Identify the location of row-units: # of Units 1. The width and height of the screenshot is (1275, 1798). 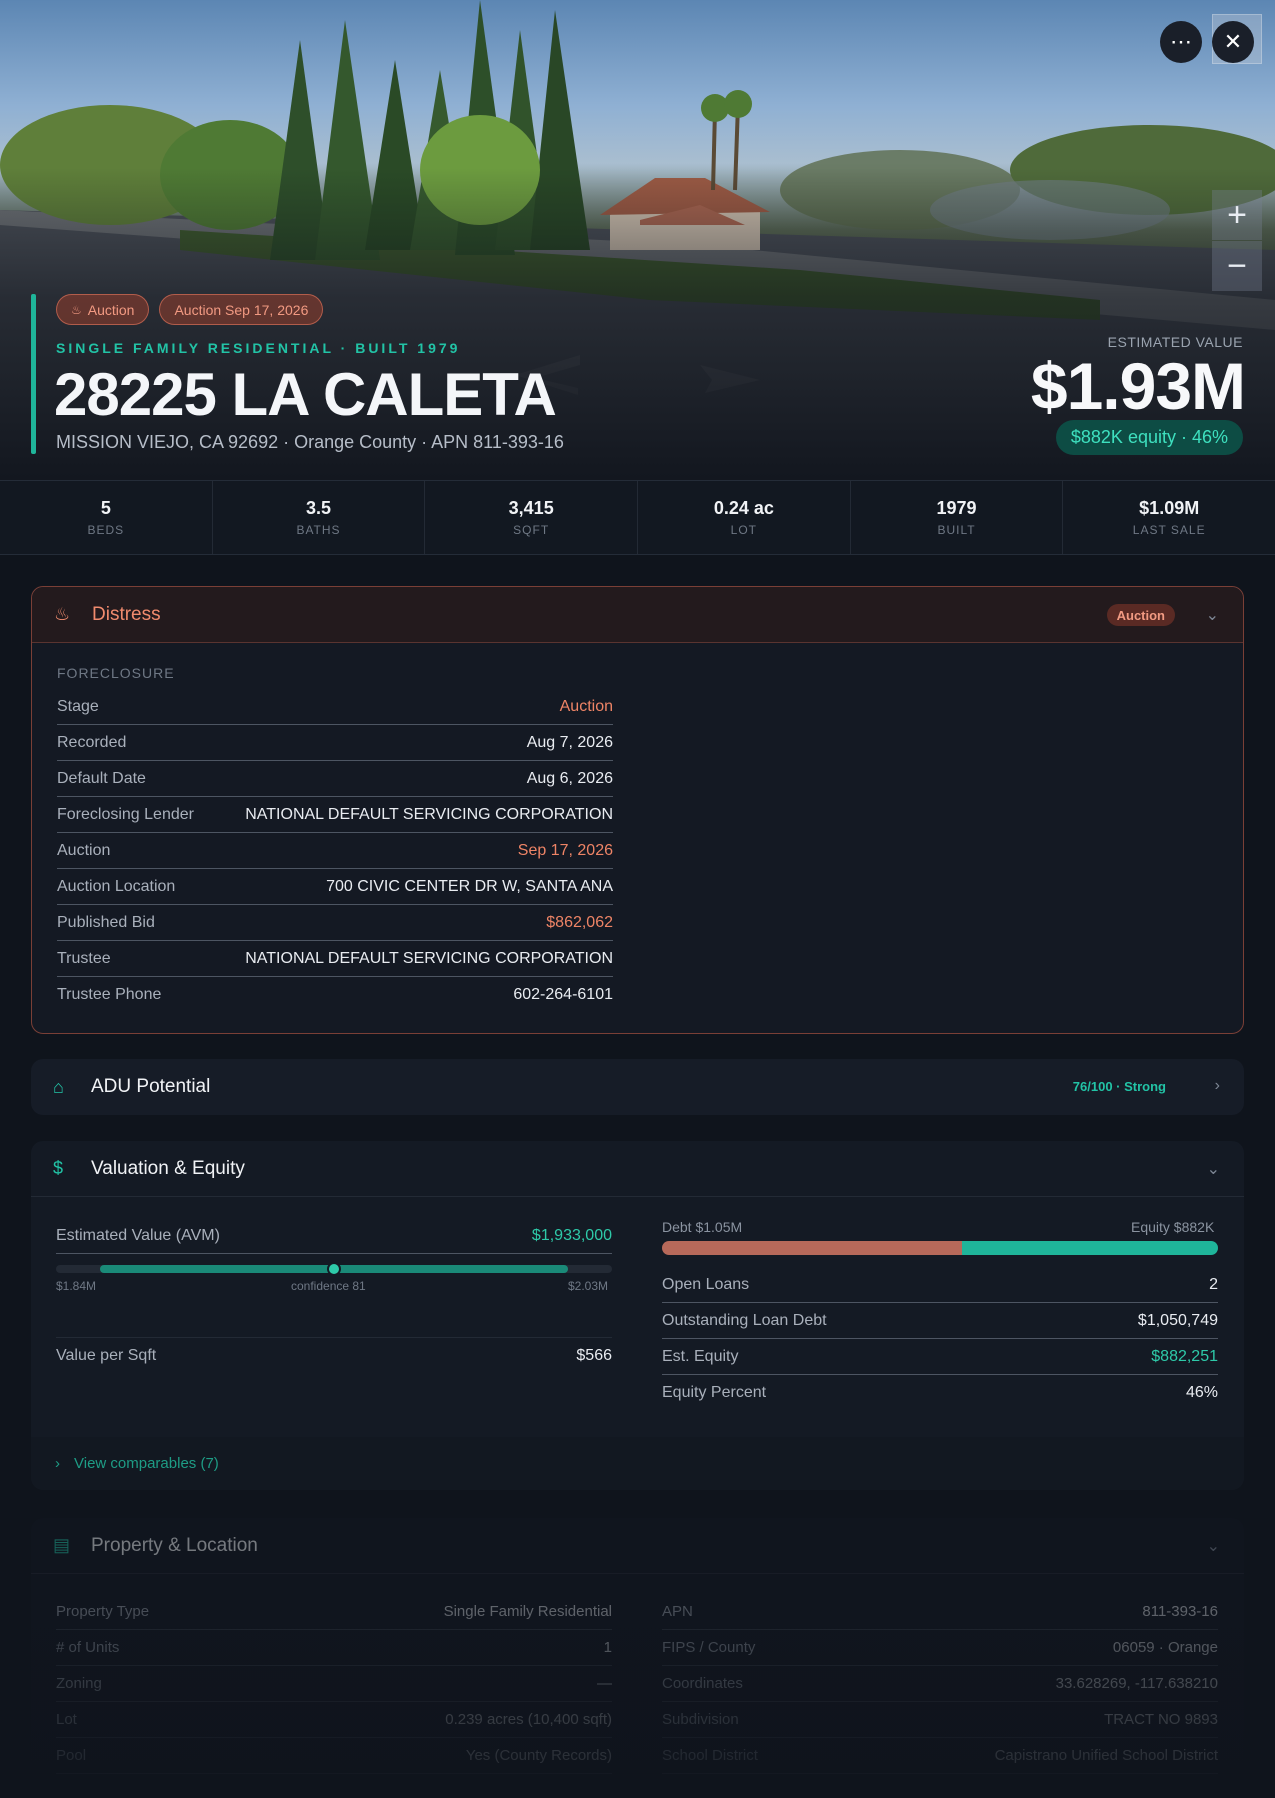
(334, 1648).